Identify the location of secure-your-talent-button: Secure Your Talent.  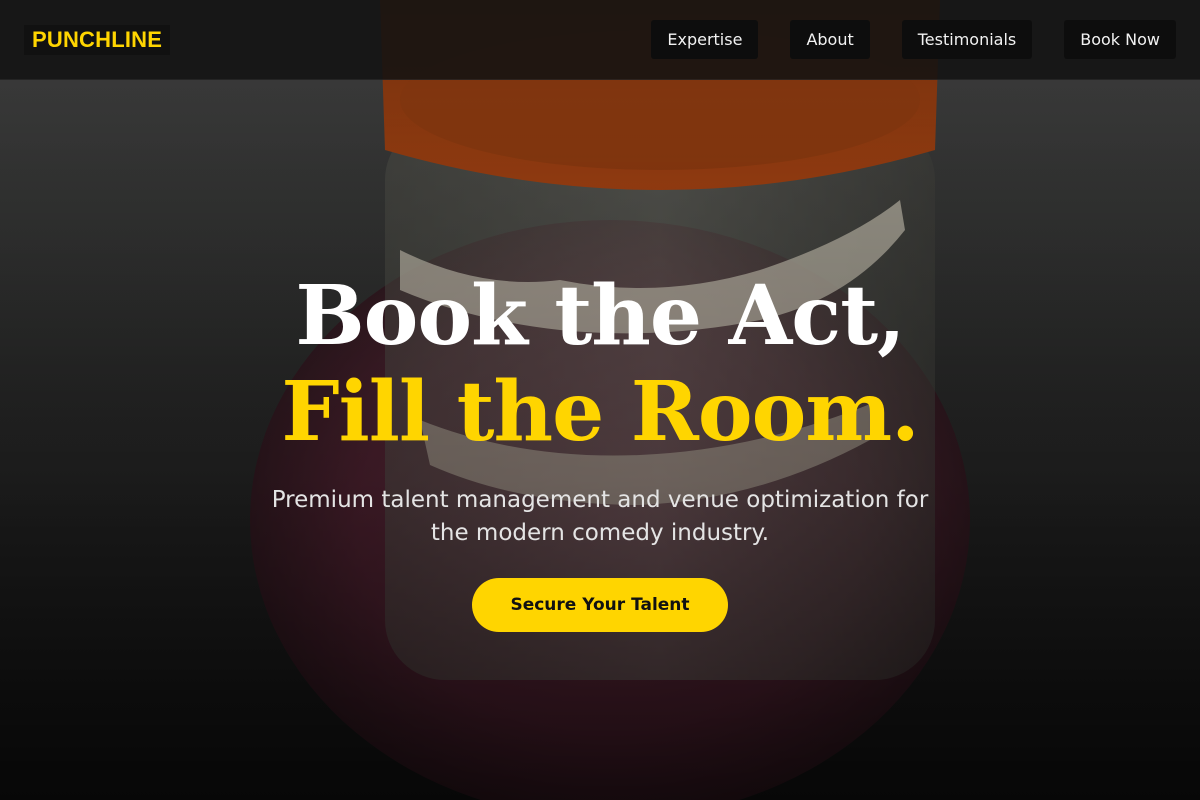
(600, 605).